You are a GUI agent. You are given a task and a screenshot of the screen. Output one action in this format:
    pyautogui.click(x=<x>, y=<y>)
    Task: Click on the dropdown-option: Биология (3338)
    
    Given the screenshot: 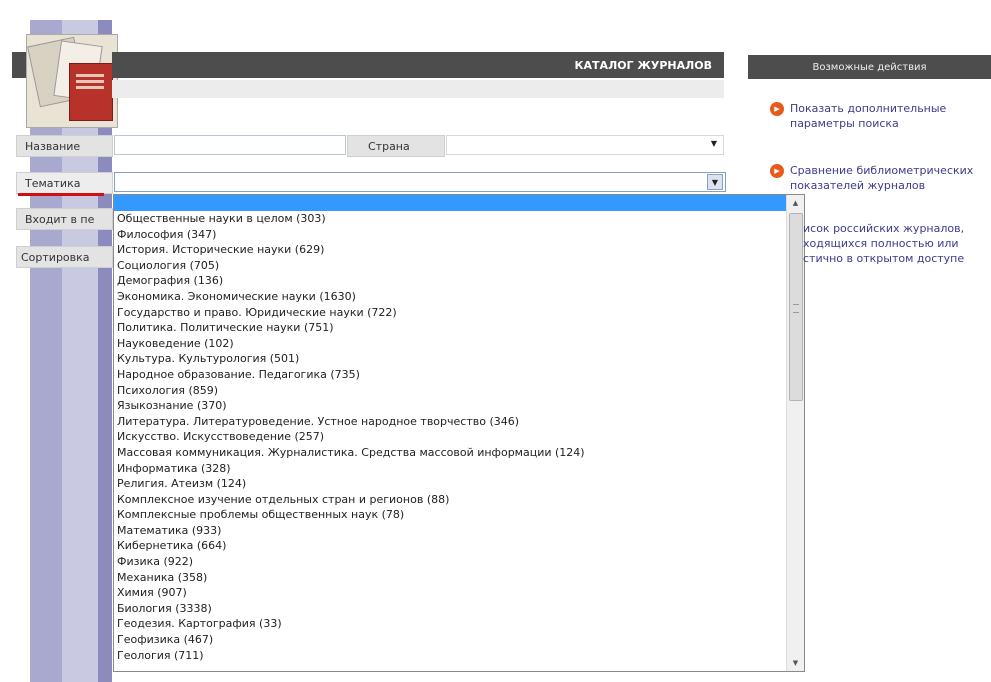 What is the action you would take?
    pyautogui.click(x=351, y=609)
    